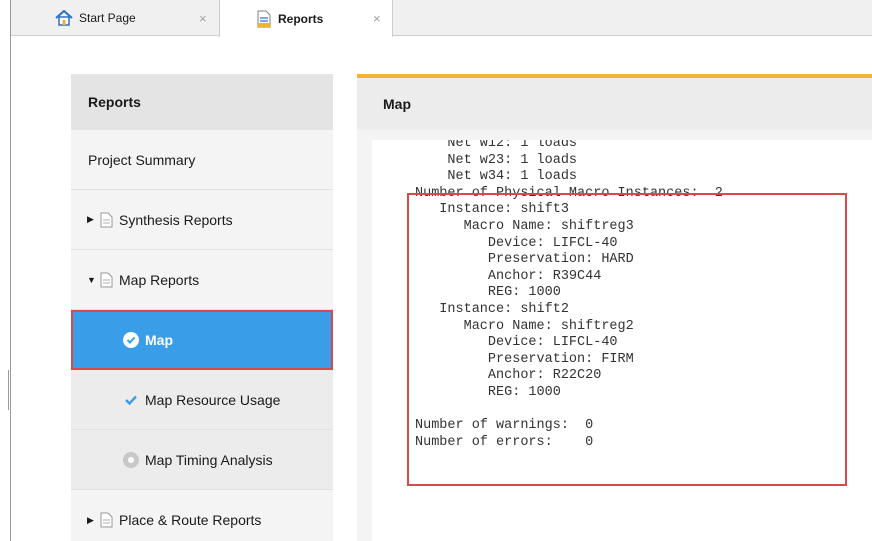 The width and height of the screenshot is (872, 541). Describe the element at coordinates (496, 177) in the screenshot. I see `report-line: Net w34: 1 loads` at that location.